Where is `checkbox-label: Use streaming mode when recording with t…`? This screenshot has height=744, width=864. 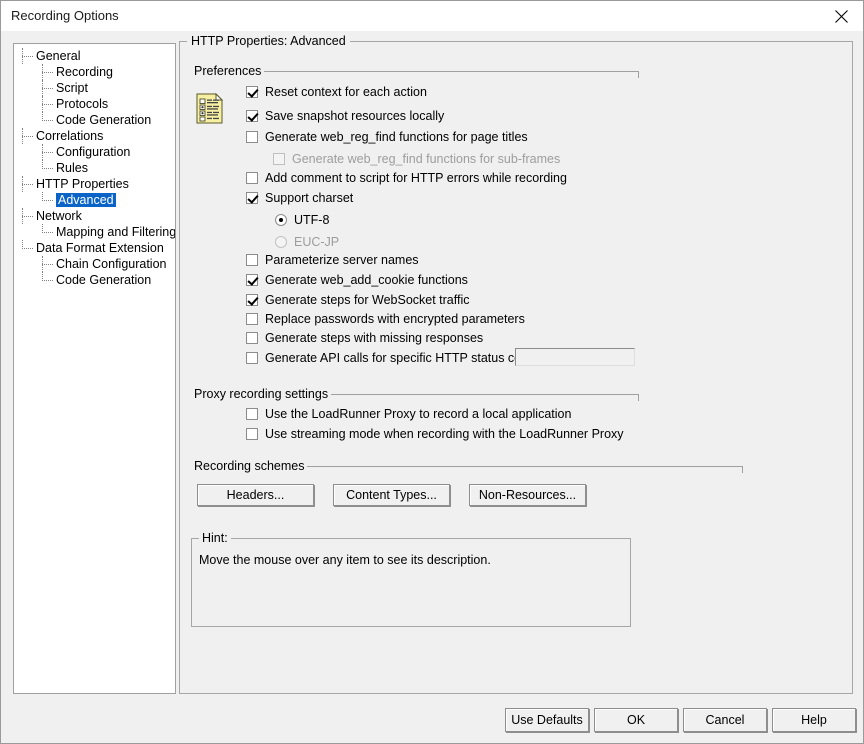
checkbox-label: Use streaming mode when recording with t… is located at coordinates (444, 434).